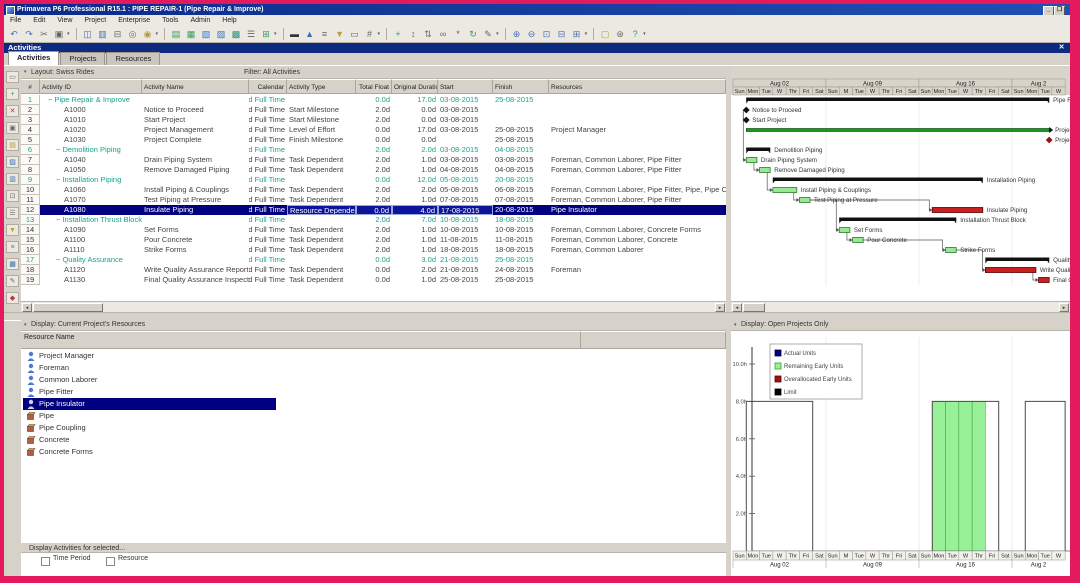 The image size is (1080, 583). Describe the element at coordinates (1061, 47) in the screenshot. I see `close-icon: ✕` at that location.